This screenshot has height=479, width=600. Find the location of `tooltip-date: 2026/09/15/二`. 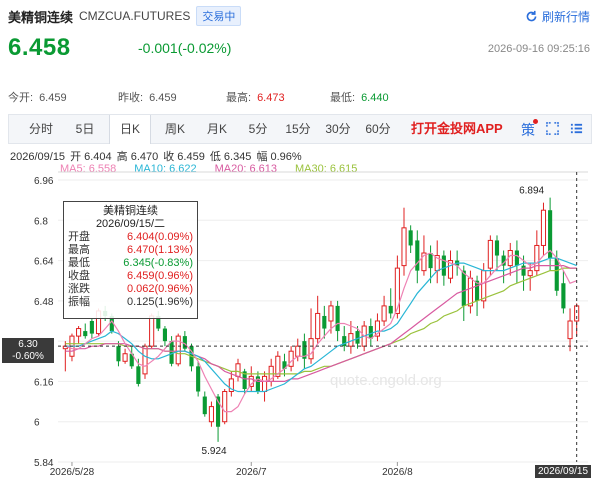

tooltip-date: 2026/09/15/二 is located at coordinates (130, 224).